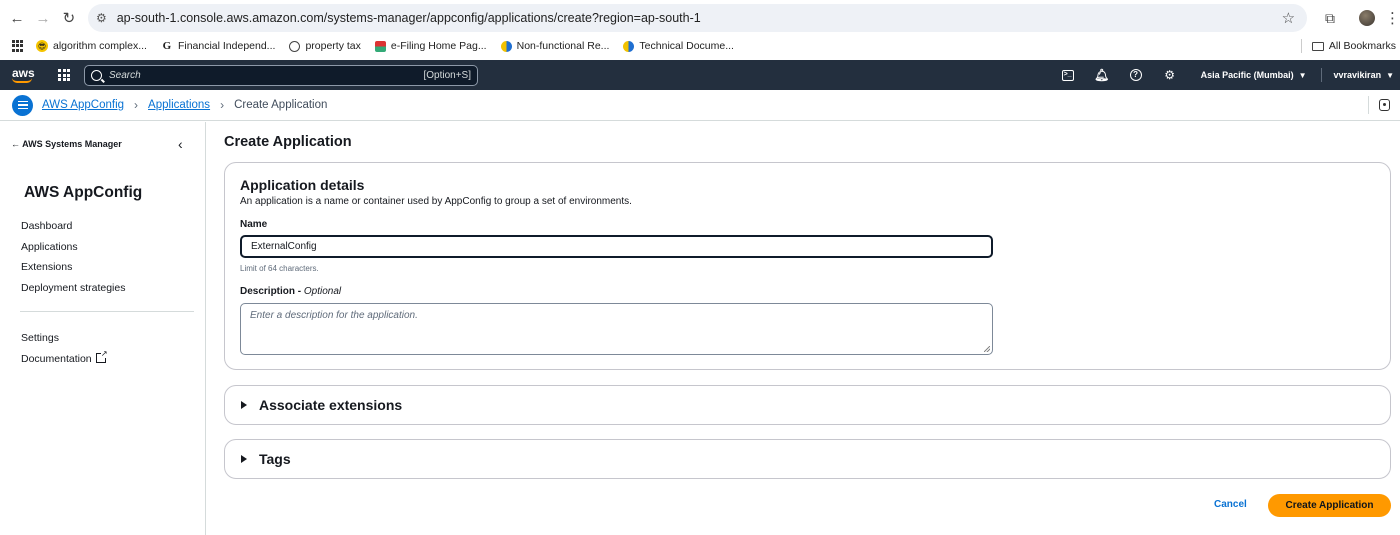 The image size is (1400, 535). I want to click on profile-avatar, so click(1367, 18).